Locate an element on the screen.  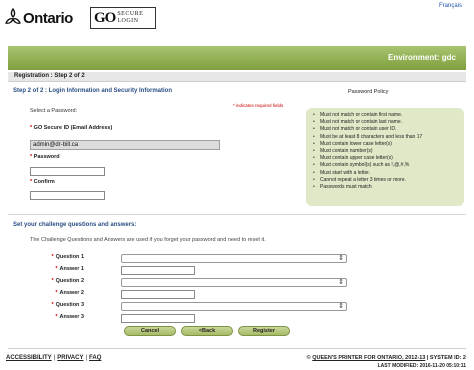
environment-banner: Environment: gdc is located at coordinates (237, 58).